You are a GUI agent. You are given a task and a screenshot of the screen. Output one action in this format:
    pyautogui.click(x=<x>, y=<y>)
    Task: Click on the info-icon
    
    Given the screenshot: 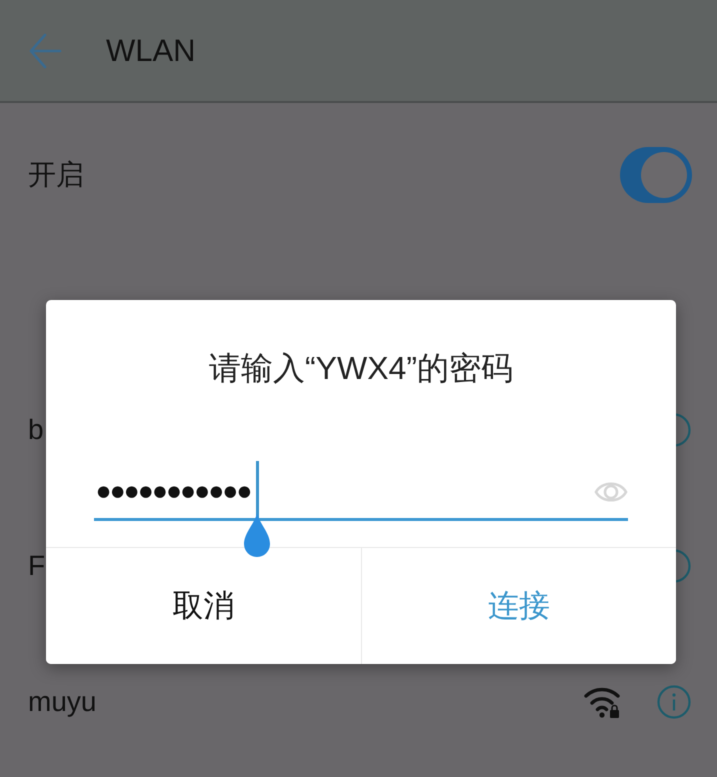 What is the action you would take?
    pyautogui.click(x=674, y=702)
    